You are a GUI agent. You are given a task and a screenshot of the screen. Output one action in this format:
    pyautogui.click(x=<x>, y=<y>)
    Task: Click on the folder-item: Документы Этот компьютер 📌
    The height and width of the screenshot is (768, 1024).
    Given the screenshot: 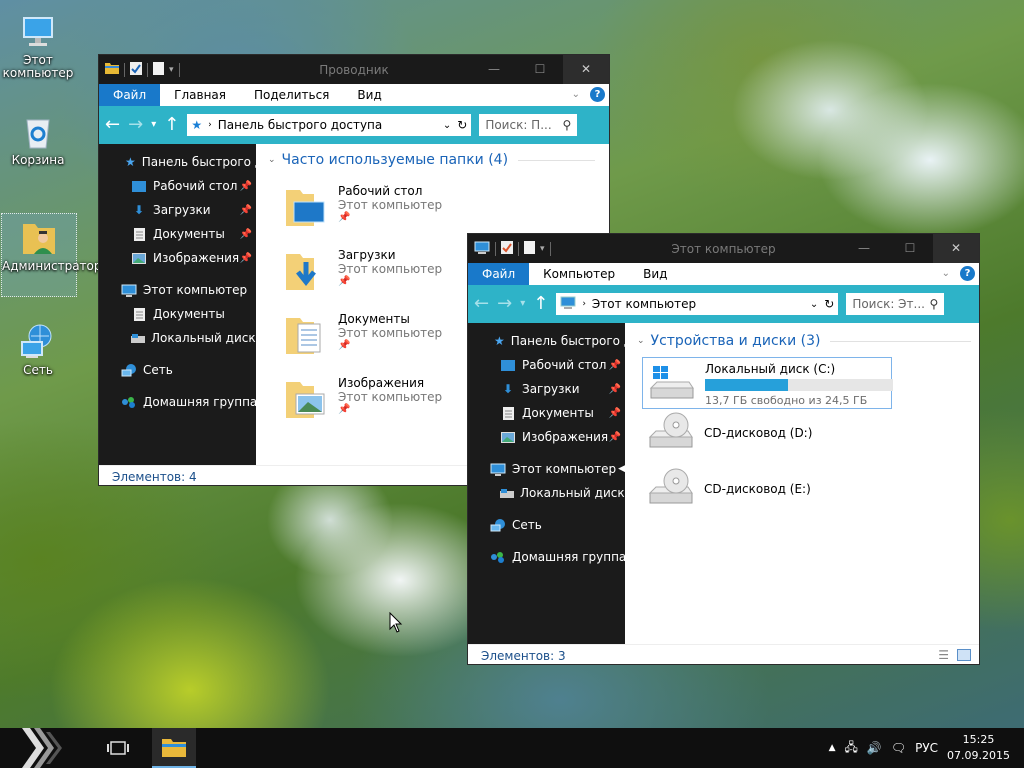 What is the action you would take?
    pyautogui.click(x=364, y=335)
    